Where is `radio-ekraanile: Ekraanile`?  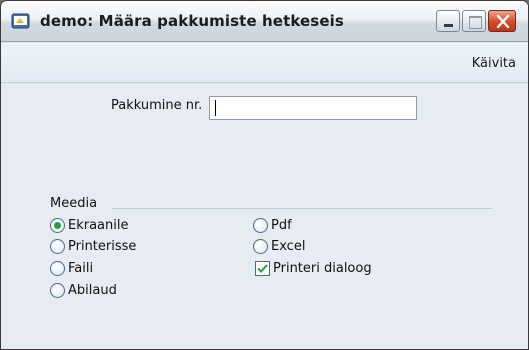
radio-ekraanile: Ekraanile is located at coordinates (89, 225).